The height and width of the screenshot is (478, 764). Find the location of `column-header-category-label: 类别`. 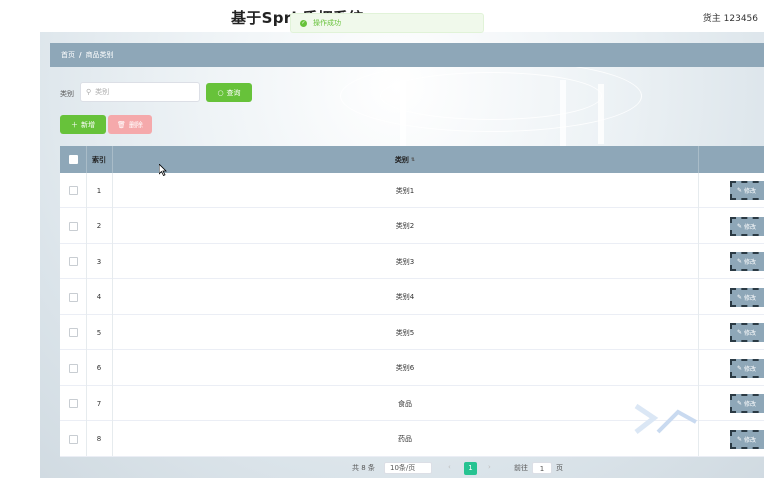

column-header-category-label: 类别 is located at coordinates (401, 159).